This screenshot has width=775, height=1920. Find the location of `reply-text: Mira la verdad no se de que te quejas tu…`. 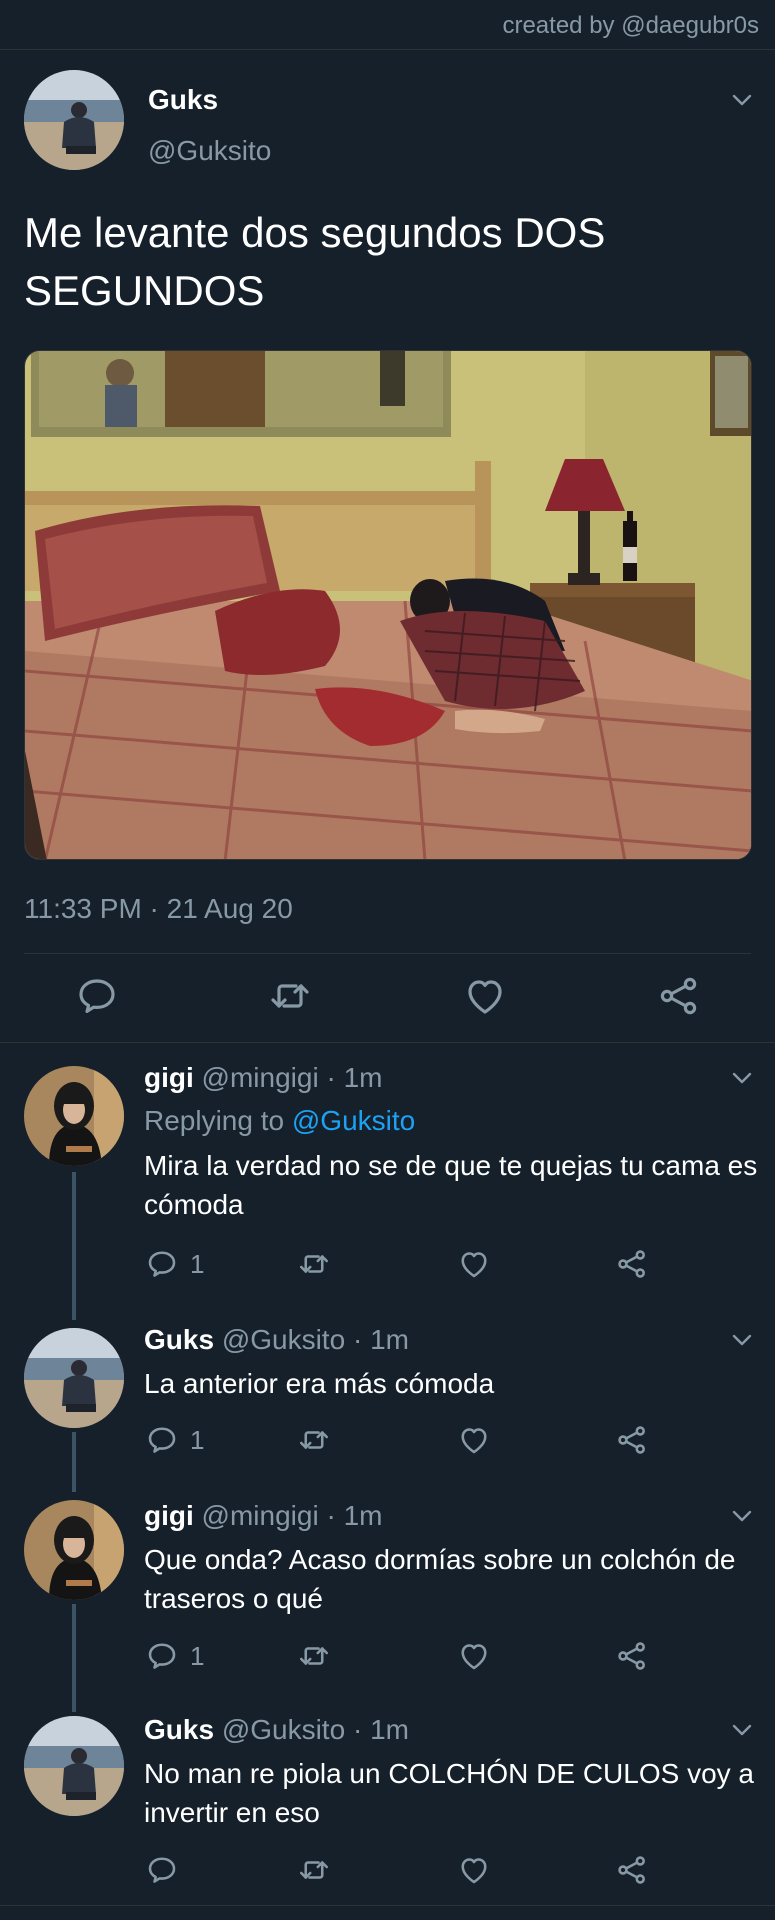

reply-text: Mira la verdad no se de que te quejas tu… is located at coordinates (451, 1185).